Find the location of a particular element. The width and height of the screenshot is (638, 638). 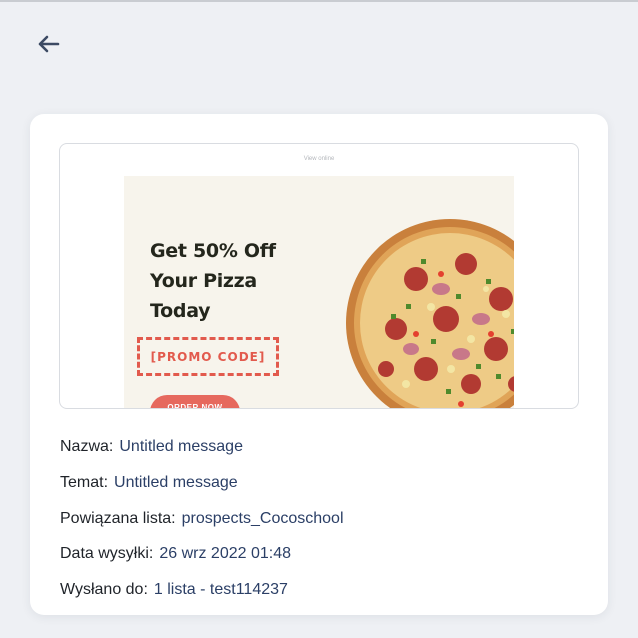

order-now-button: ORDER NOW is located at coordinates (195, 401).